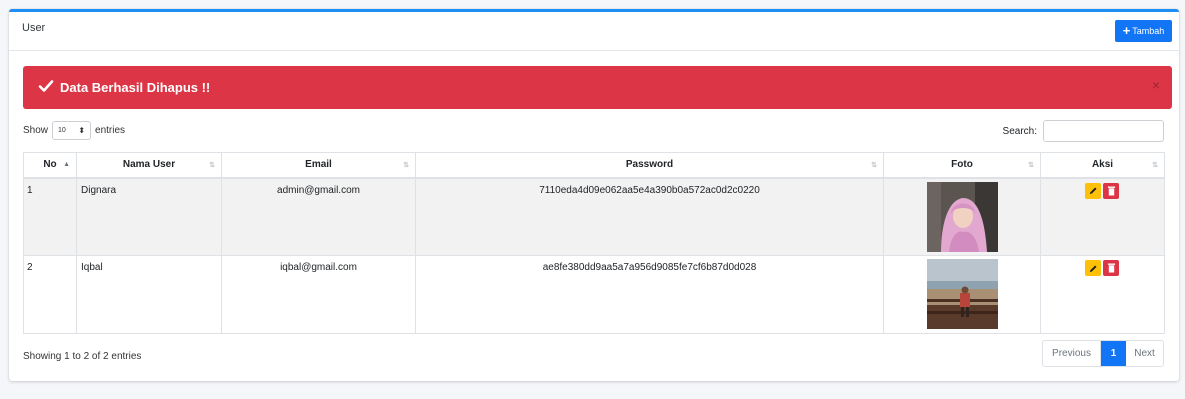 Image resolution: width=1185 pixels, height=399 pixels. Describe the element at coordinates (110, 130) in the screenshot. I see `entries-label: entries` at that location.